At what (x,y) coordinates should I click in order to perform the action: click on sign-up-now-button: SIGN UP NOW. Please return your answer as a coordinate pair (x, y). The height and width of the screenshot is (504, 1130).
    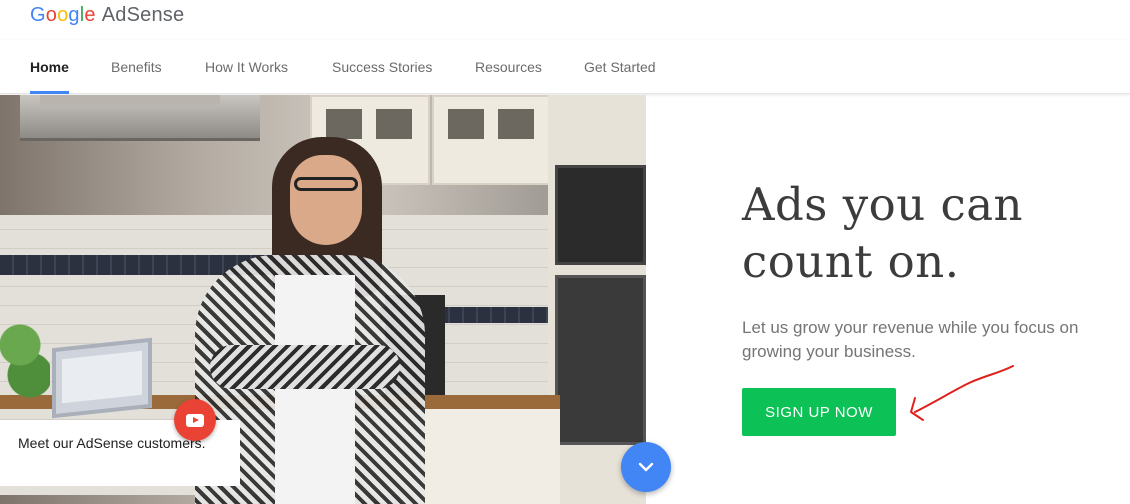
    Looking at the image, I should click on (819, 412).